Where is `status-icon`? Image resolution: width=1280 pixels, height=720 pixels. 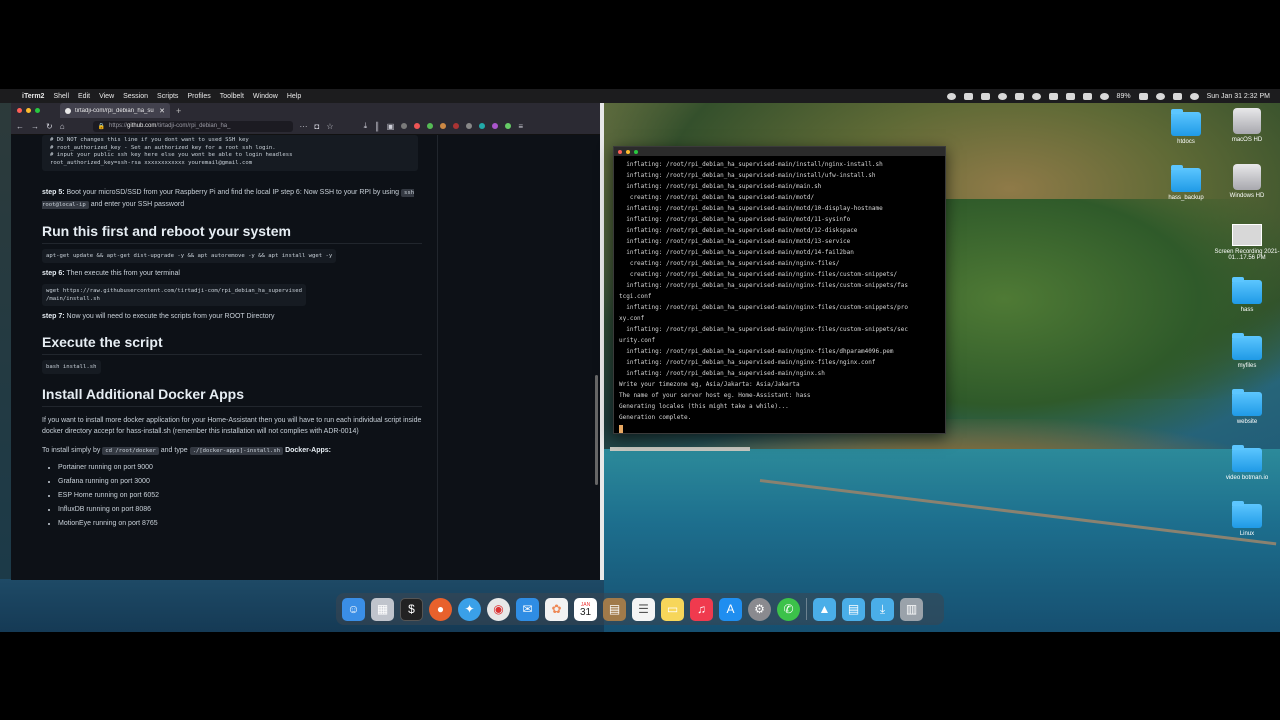 status-icon is located at coordinates (968, 96).